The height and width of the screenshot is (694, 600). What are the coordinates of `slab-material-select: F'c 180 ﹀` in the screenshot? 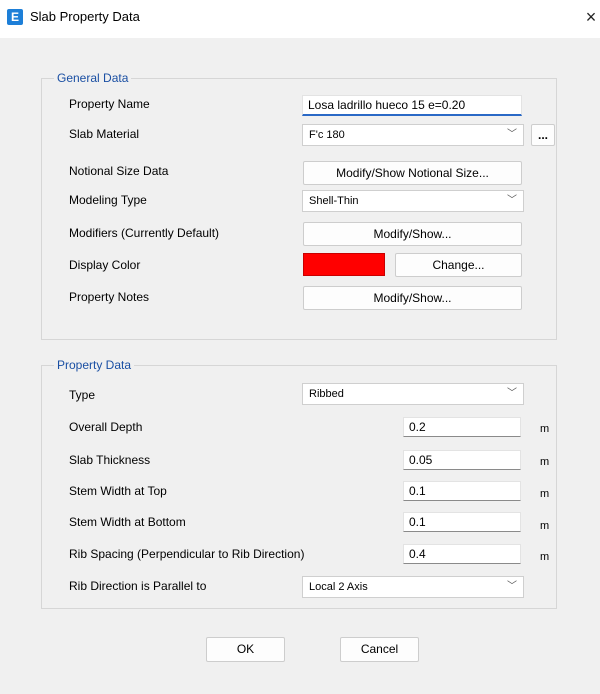 It's located at (413, 135).